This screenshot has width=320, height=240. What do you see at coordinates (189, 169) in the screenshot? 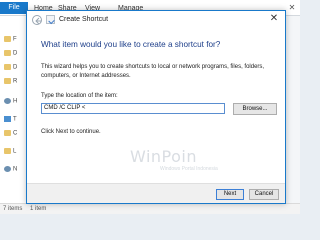
I see `watermark-tagline: Windows Portal Indonesia` at bounding box center [189, 169].